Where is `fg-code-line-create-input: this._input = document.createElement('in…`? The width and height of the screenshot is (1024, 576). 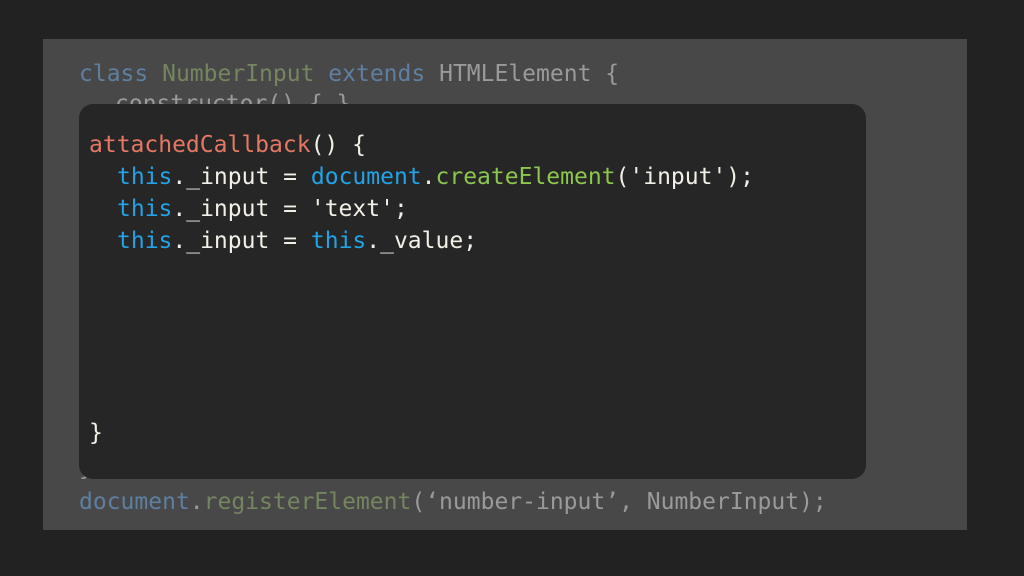
fg-code-line-create-input: this._input = document.createElement('in… is located at coordinates (435, 177).